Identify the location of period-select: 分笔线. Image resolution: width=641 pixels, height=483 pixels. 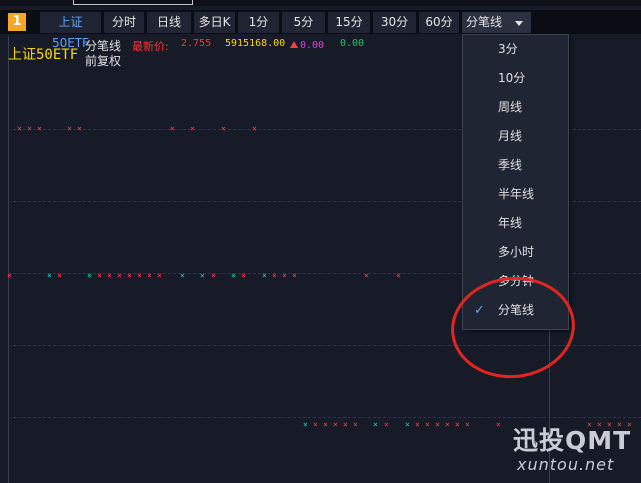
(496, 22).